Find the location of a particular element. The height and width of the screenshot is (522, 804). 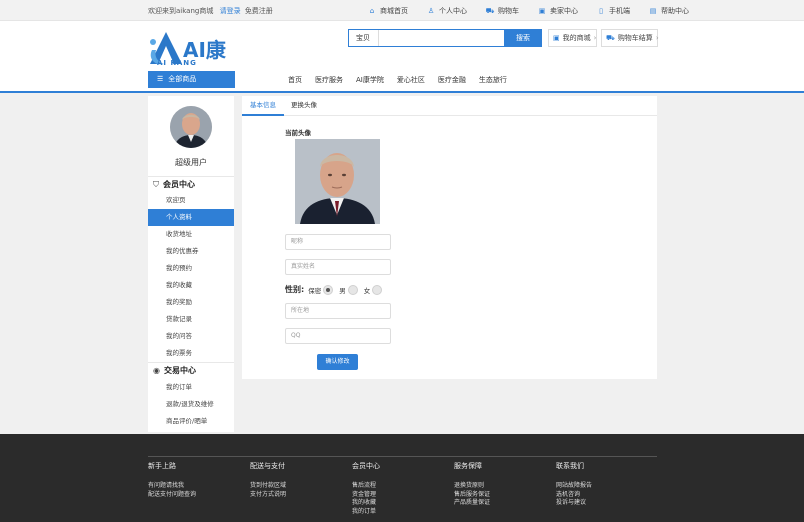

footer-column-member: 会员中心 售后流程 资金管理 我的收藏 我的订单 is located at coordinates (402, 488).